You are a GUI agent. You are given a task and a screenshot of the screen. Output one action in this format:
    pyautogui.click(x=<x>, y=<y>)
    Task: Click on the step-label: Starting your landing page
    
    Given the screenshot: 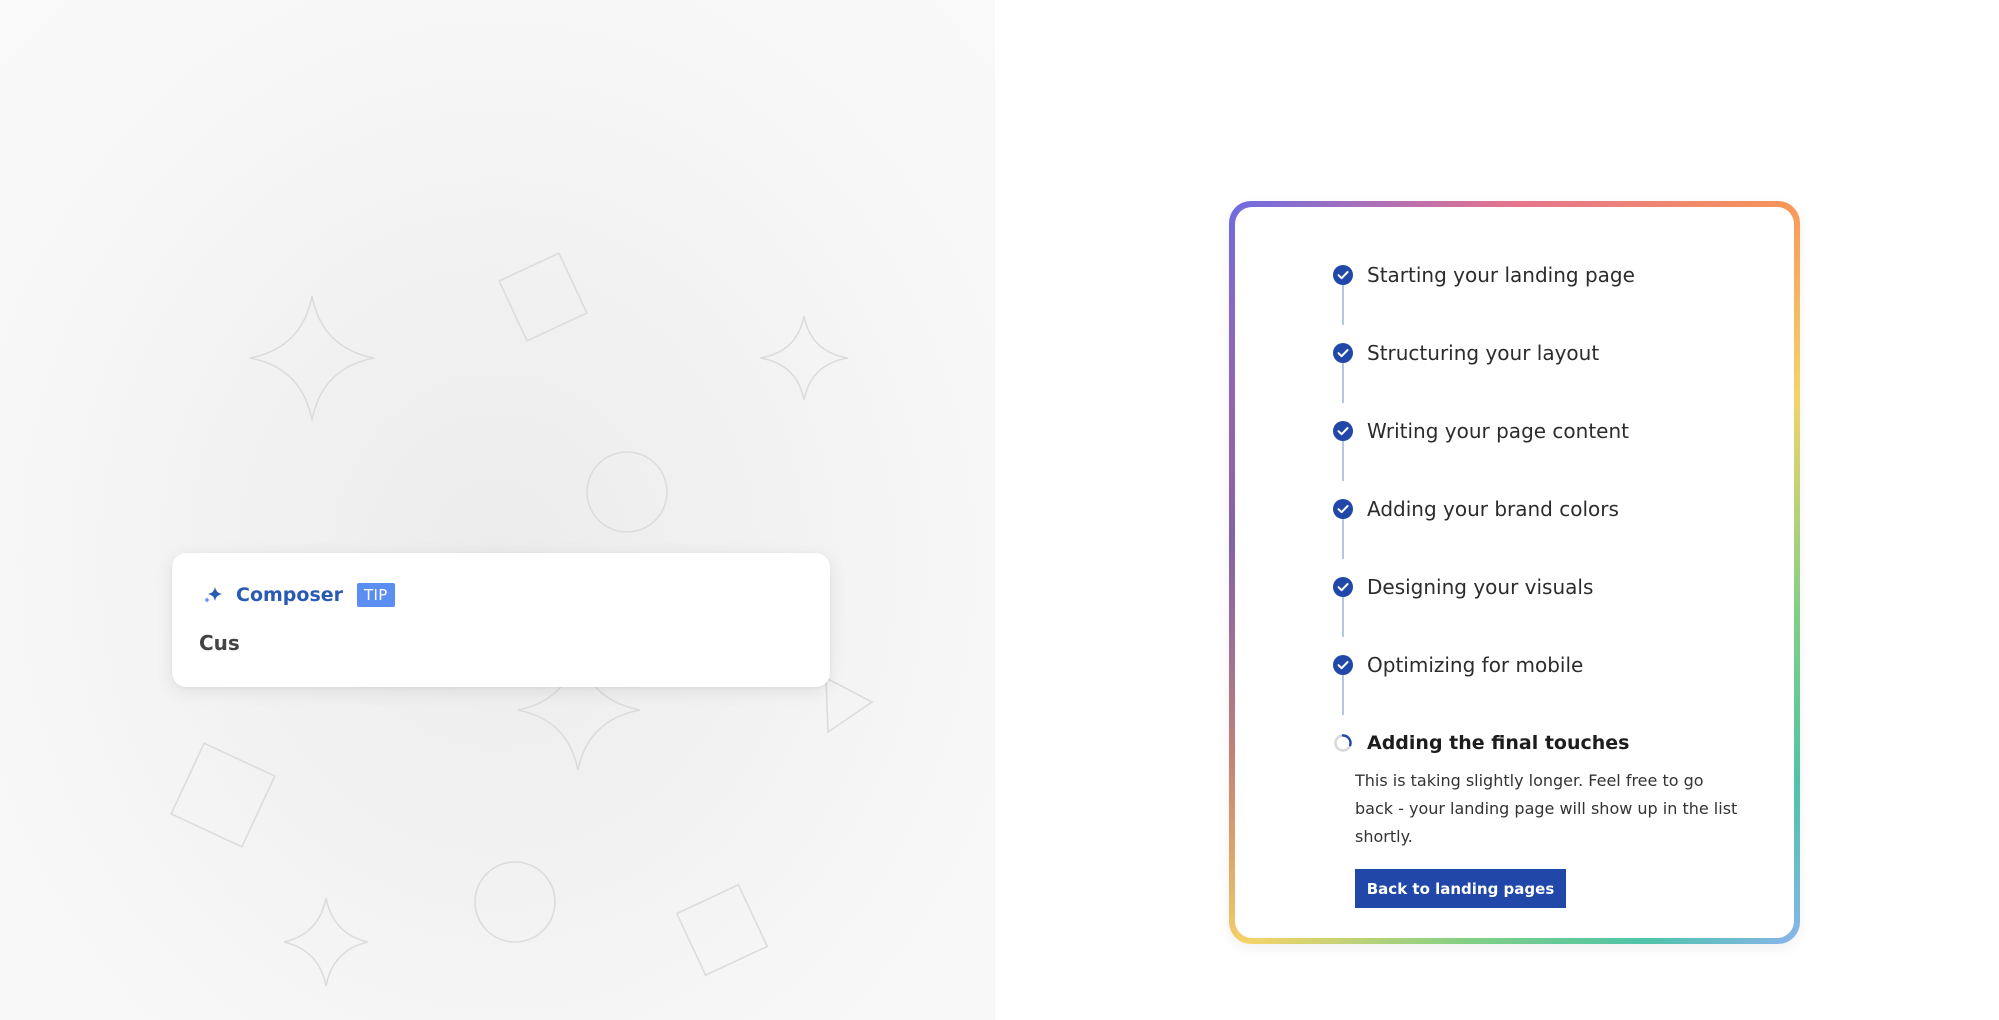 What is the action you would take?
    pyautogui.click(x=1501, y=275)
    